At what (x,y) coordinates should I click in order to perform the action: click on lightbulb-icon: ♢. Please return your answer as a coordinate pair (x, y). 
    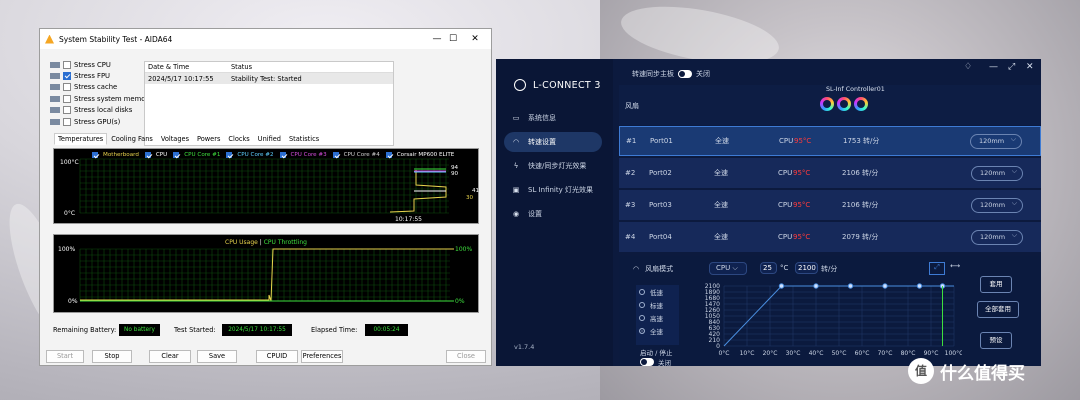
    Looking at the image, I should click on (968, 67).